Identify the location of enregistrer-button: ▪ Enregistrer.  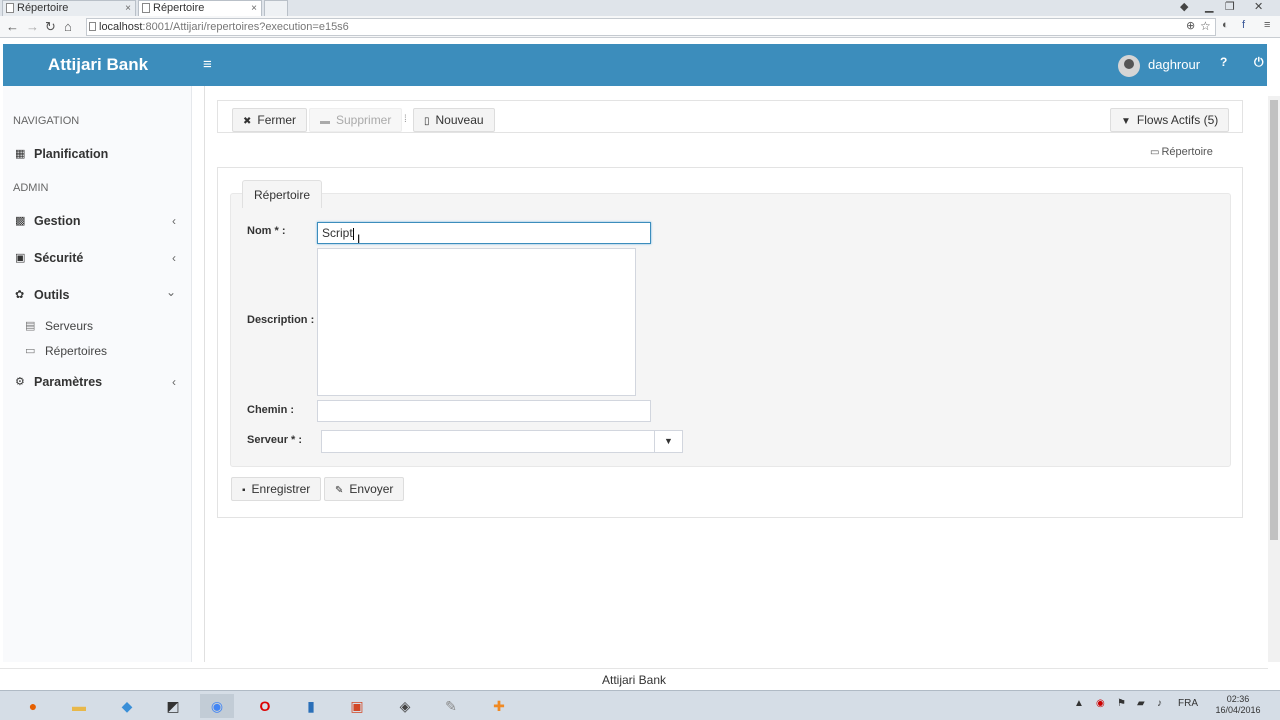
(276, 489).